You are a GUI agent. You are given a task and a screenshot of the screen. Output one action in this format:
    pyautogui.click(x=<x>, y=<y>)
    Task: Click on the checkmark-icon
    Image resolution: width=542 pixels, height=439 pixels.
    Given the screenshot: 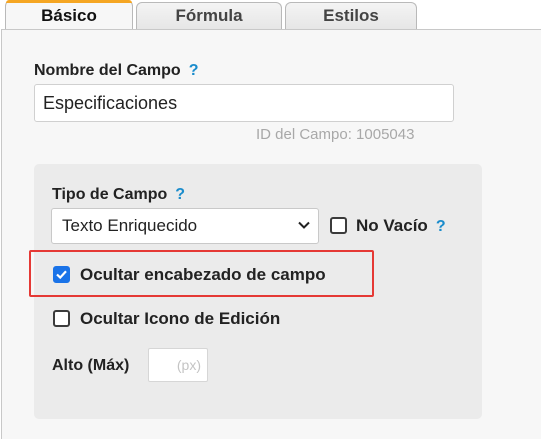 What is the action you would take?
    pyautogui.click(x=61, y=275)
    